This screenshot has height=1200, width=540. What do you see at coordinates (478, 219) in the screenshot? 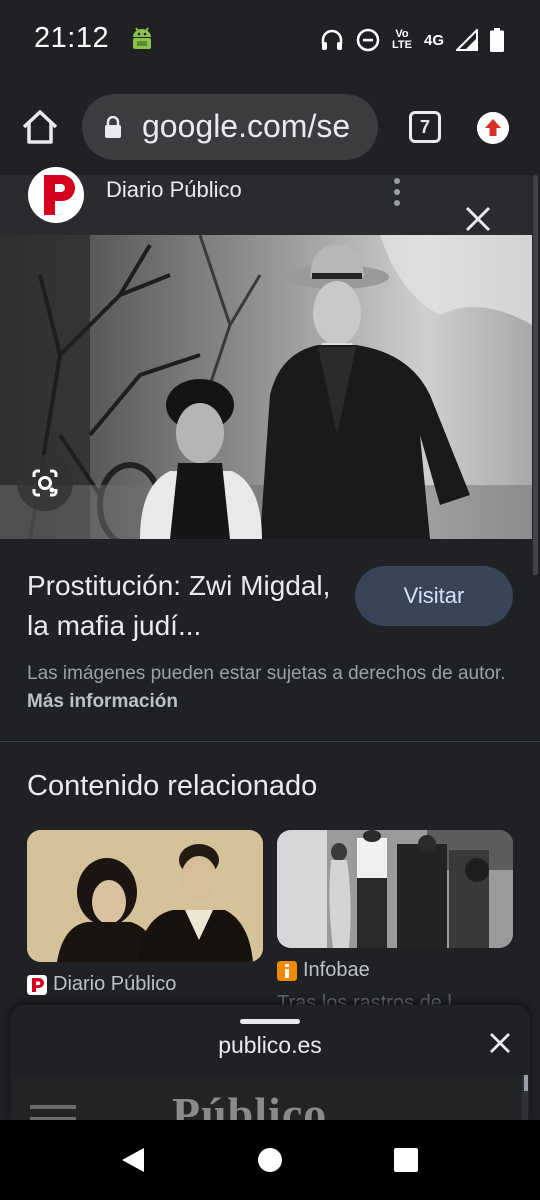
I see `close-icon` at bounding box center [478, 219].